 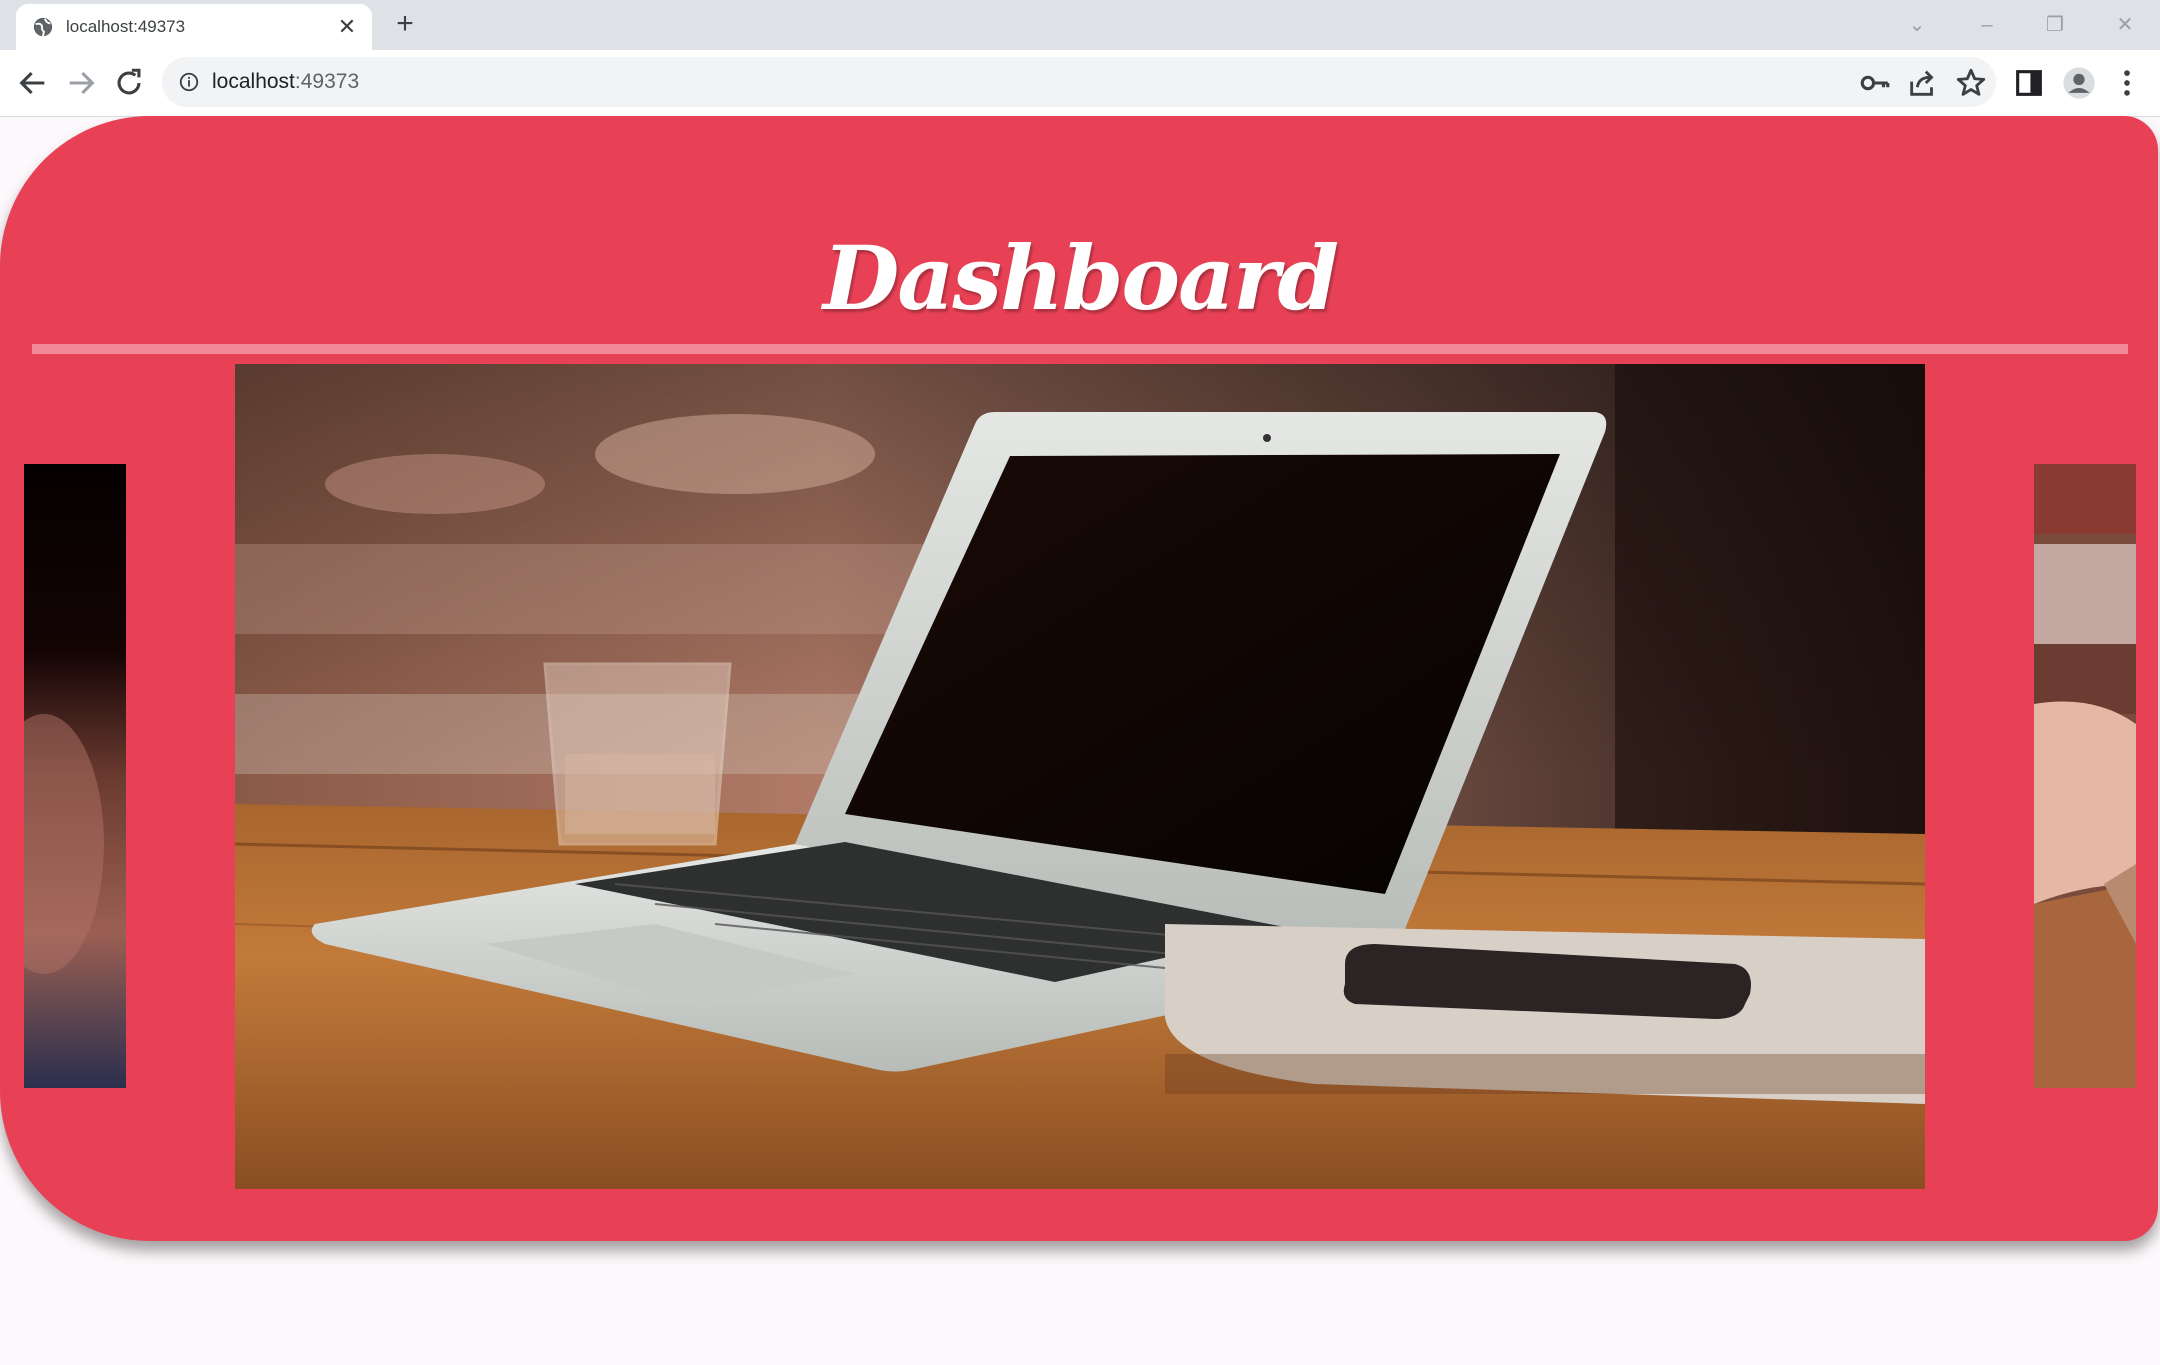 What do you see at coordinates (253, 81) in the screenshot?
I see `url-host: localhost` at bounding box center [253, 81].